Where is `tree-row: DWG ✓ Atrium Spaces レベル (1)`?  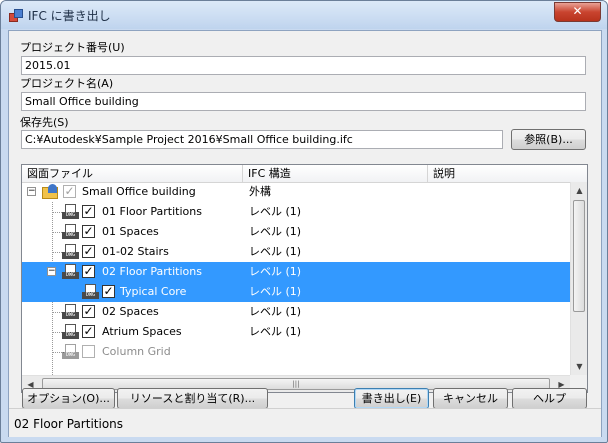
tree-row: DWG ✓ Atrium Spaces レベル (1) is located at coordinates (296, 332).